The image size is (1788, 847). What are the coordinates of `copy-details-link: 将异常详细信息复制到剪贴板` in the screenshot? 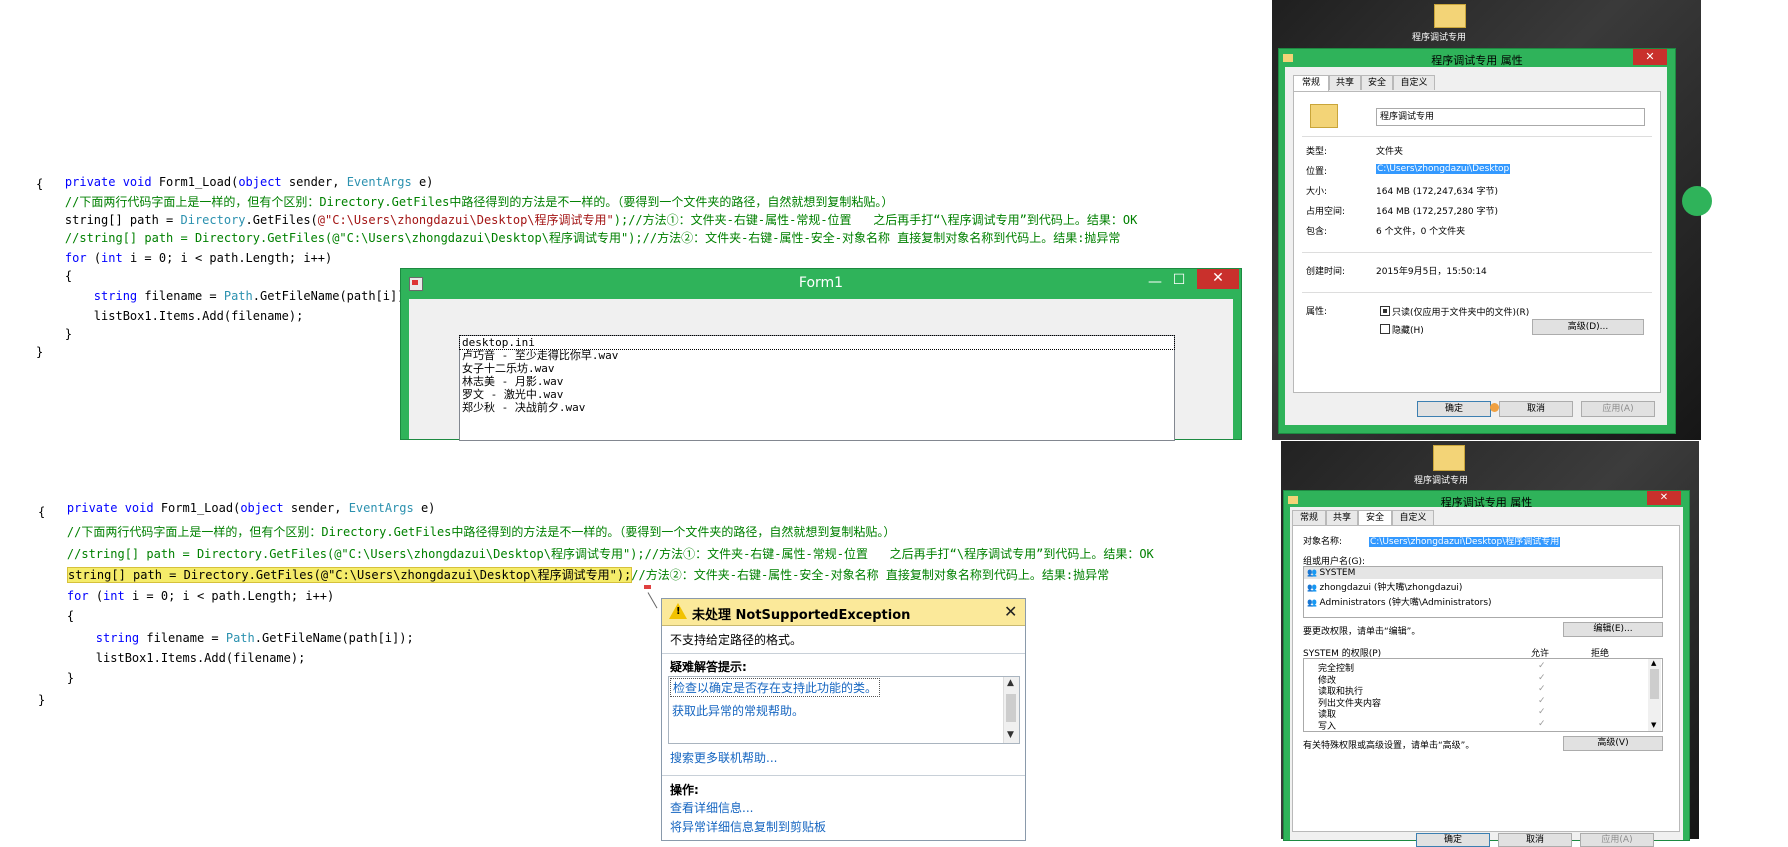 It's located at (748, 826).